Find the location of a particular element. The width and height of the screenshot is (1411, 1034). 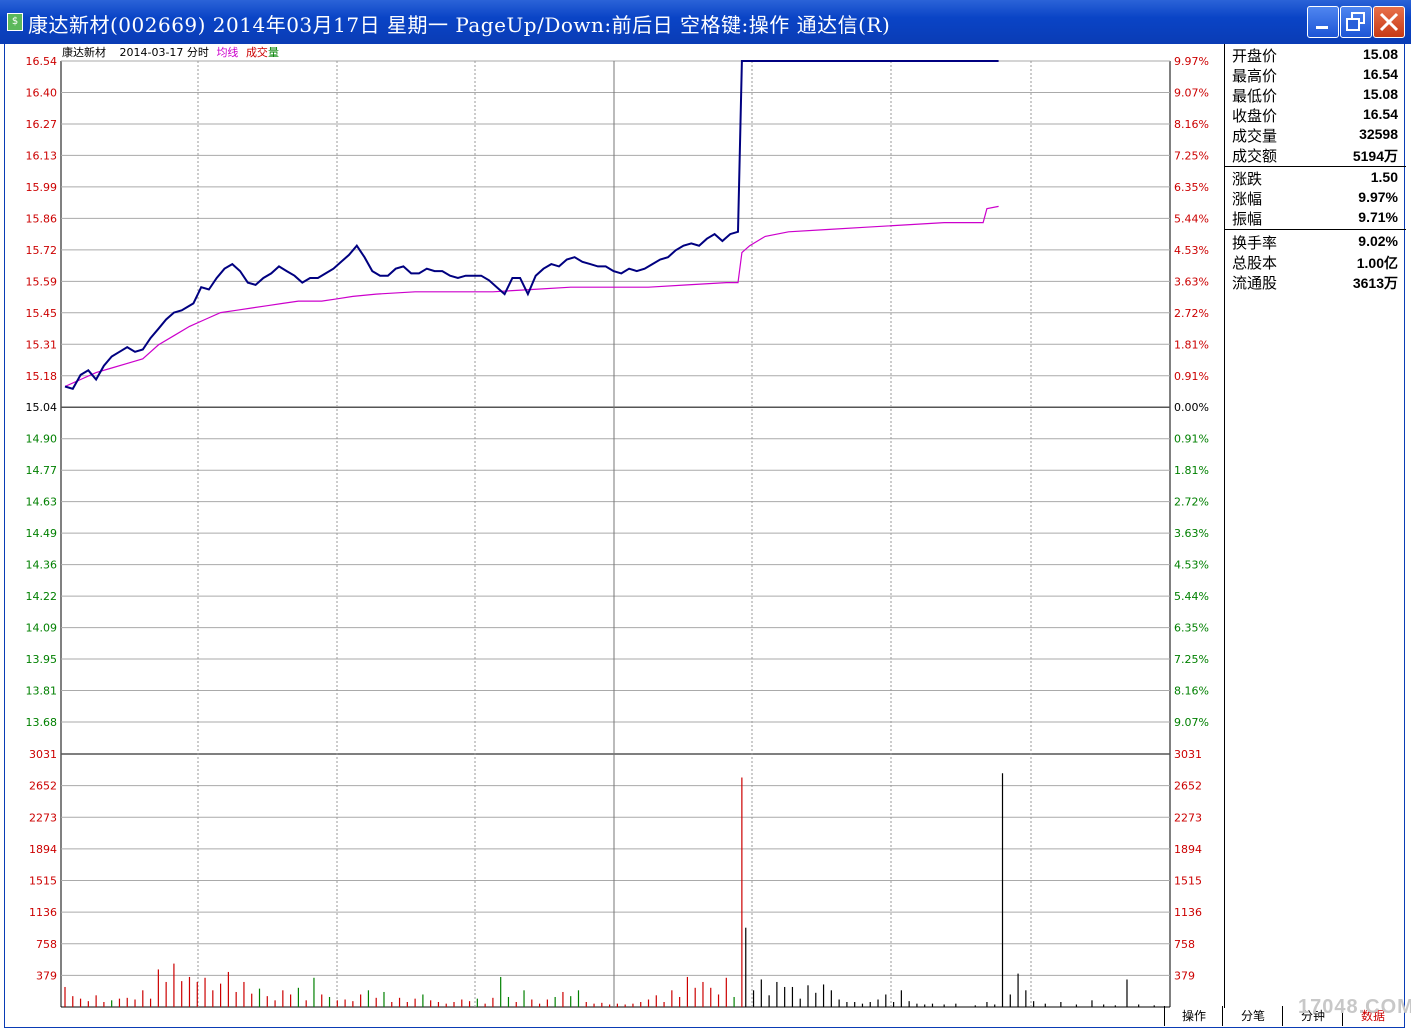

price-tick-label: 15.86 is located at coordinates (42, 218).